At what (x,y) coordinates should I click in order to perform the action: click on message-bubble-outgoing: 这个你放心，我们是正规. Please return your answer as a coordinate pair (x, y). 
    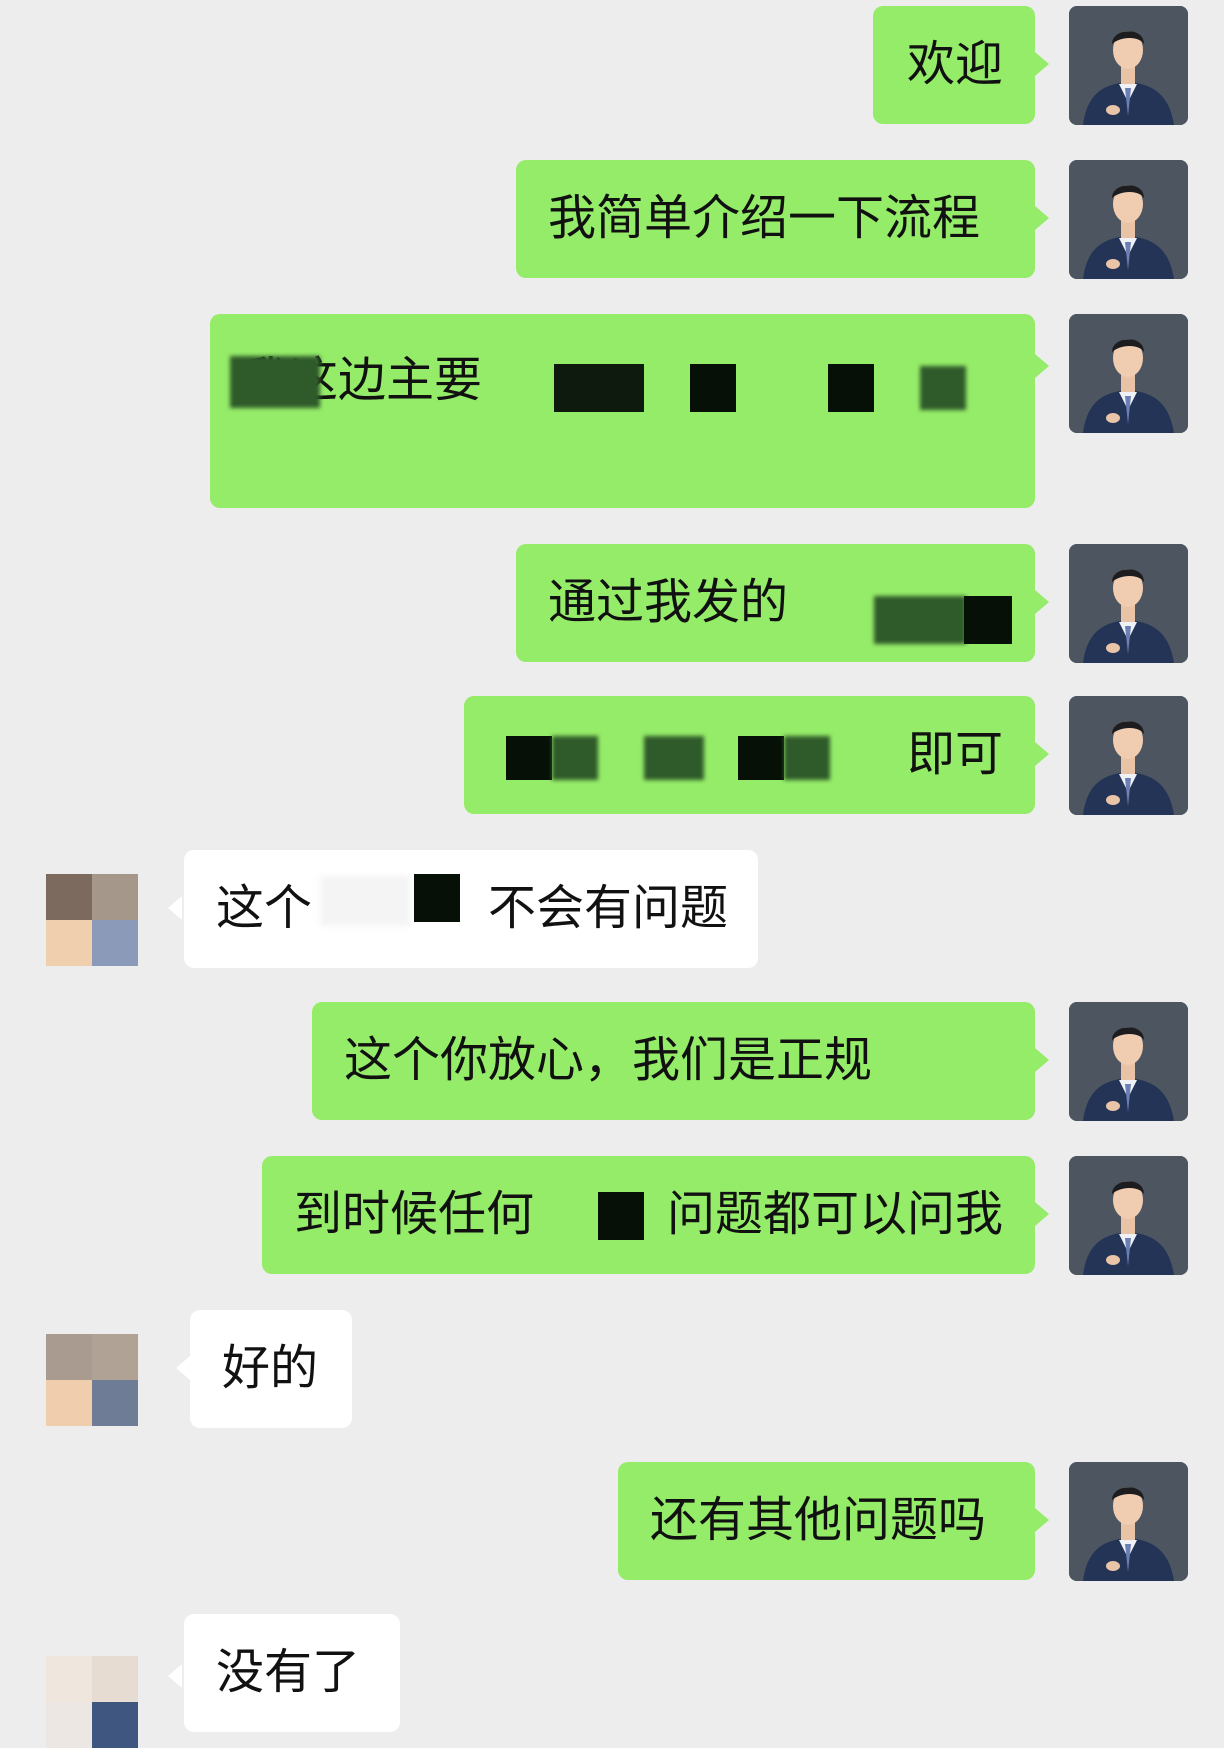
    Looking at the image, I should click on (673, 1061).